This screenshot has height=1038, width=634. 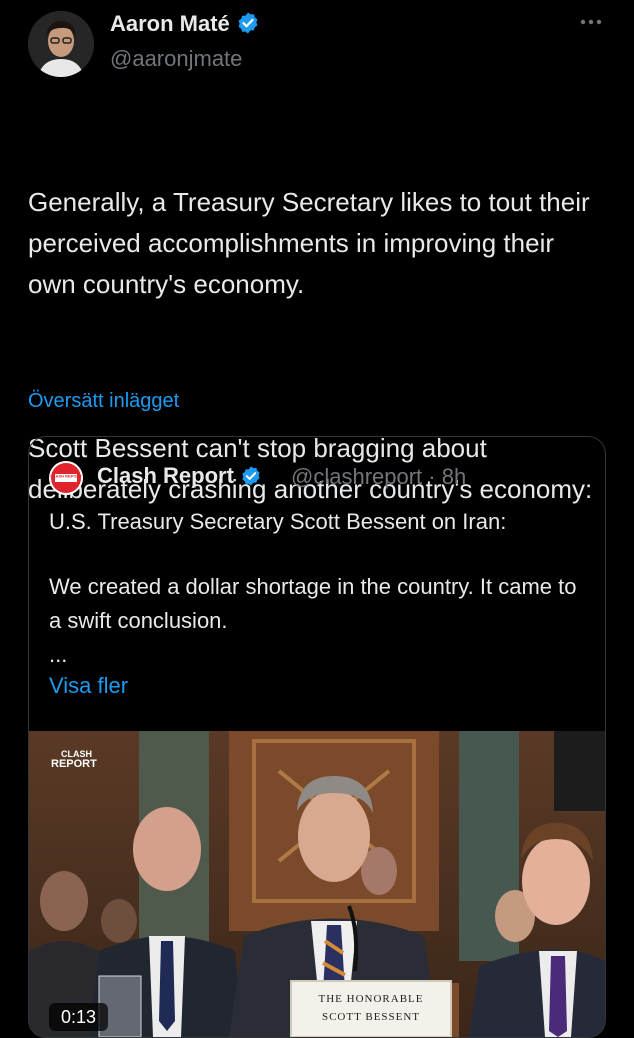 What do you see at coordinates (103, 401) in the screenshot?
I see `translate-post-link: Översätt inlägget` at bounding box center [103, 401].